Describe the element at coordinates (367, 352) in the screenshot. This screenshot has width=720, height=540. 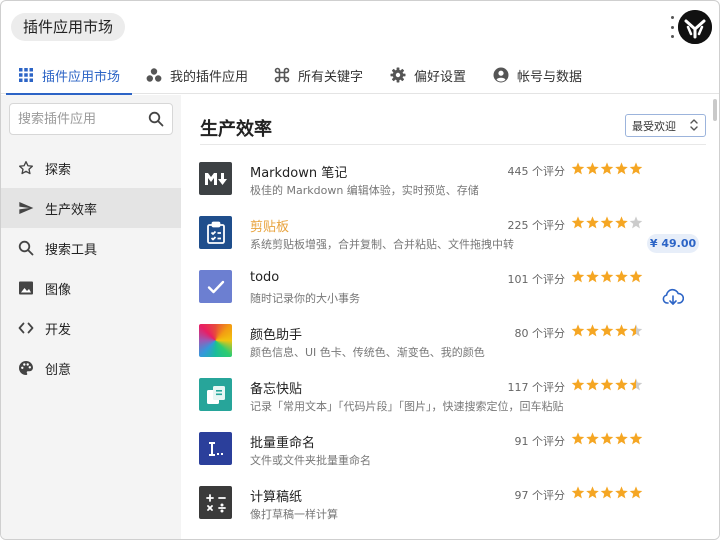
I see `app-description: 颜色信息、UI 色卡、传统色、渐变色、我的颜色` at that location.